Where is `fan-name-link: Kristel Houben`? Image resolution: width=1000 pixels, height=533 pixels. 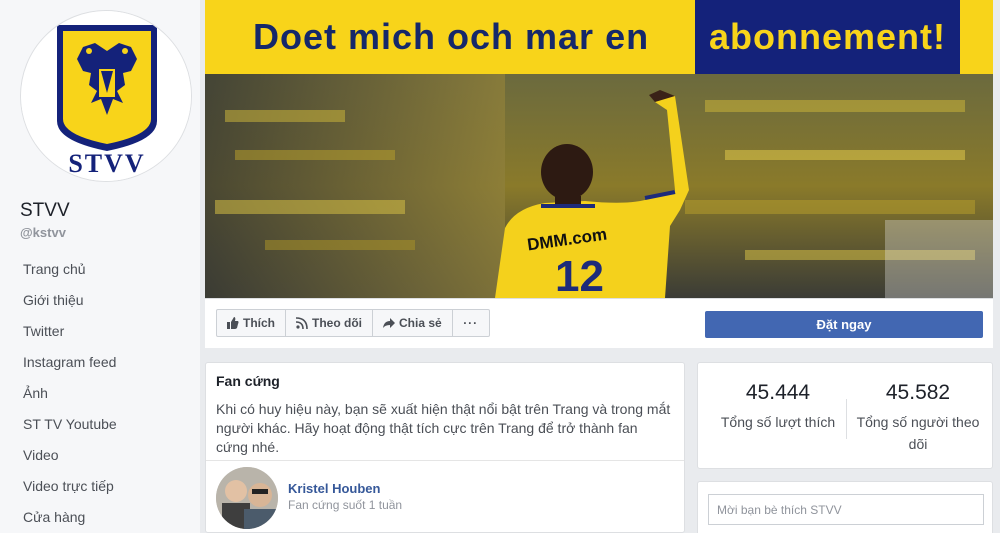 fan-name-link: Kristel Houben is located at coordinates (334, 488).